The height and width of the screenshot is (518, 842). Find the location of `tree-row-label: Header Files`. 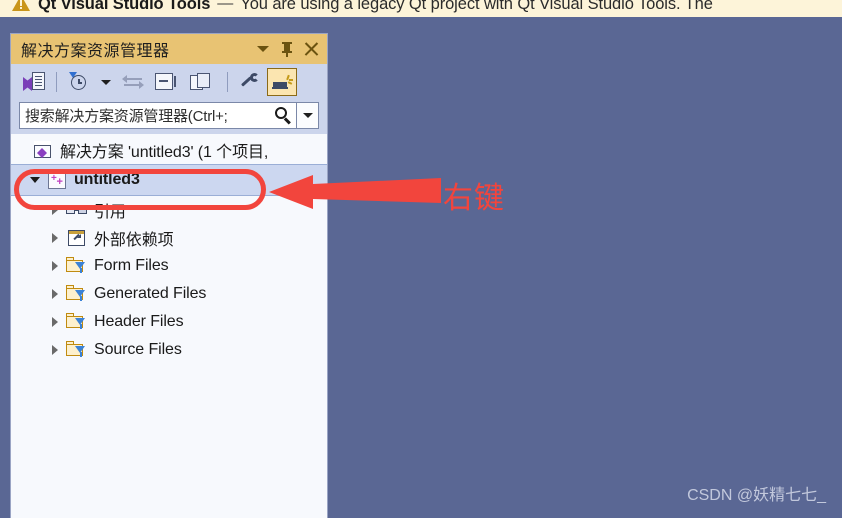

tree-row-label: Header Files is located at coordinates (139, 321).